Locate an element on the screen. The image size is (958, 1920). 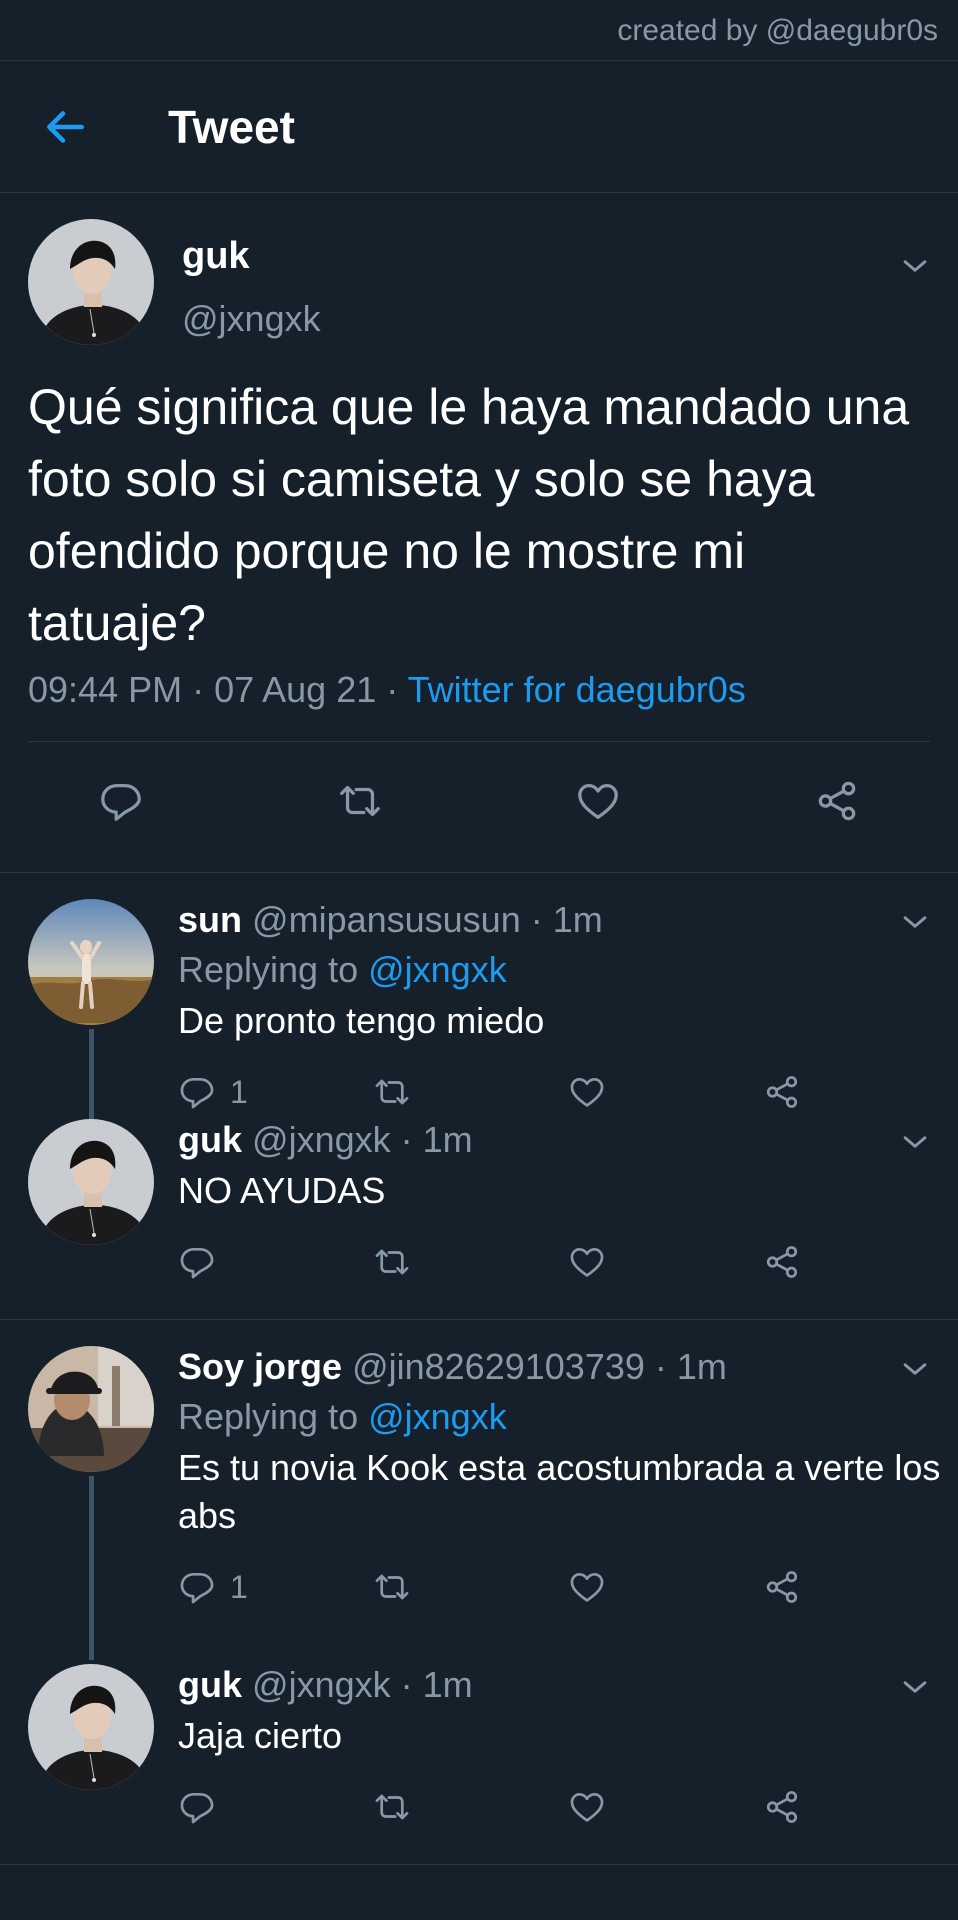
reply-author-name: sun is located at coordinates (210, 919).